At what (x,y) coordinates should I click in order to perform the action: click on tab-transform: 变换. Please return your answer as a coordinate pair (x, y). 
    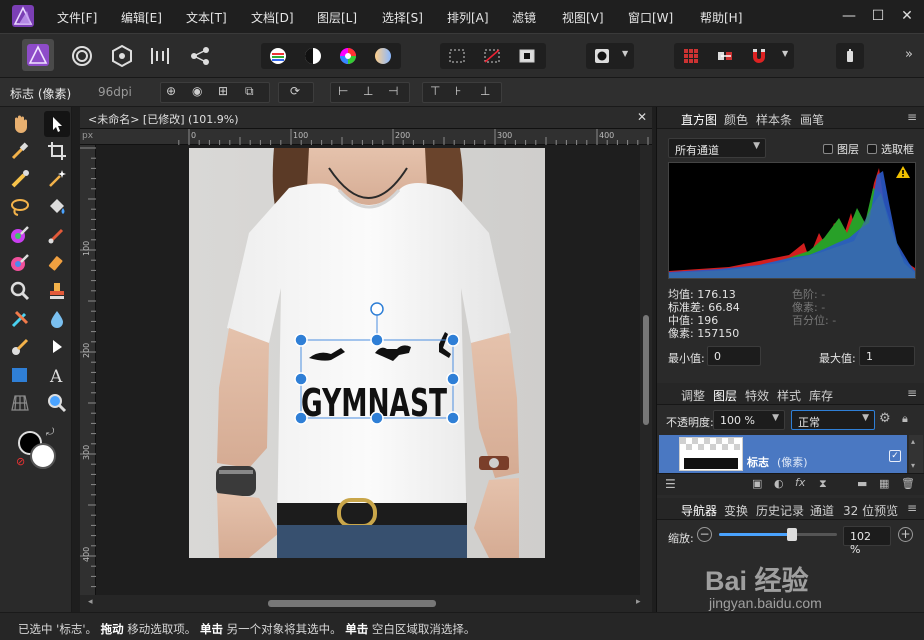
    Looking at the image, I should click on (736, 510).